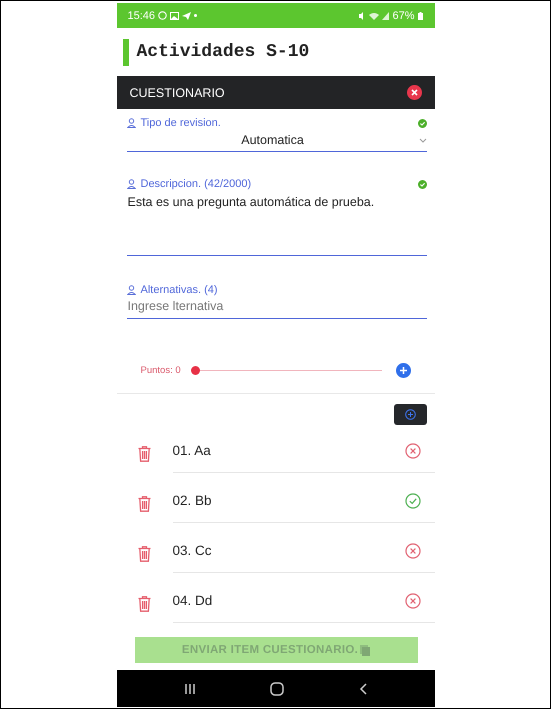  I want to click on field-label: Alternativas. (4), so click(179, 290).